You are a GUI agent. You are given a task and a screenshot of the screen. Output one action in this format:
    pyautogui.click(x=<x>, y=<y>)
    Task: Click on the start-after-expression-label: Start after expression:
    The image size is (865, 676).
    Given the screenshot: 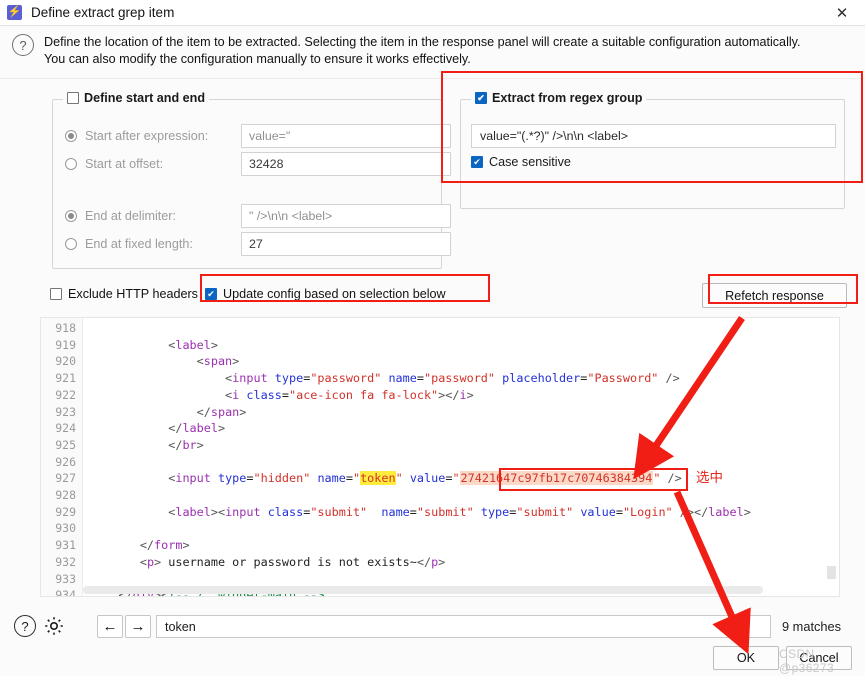 What is the action you would take?
    pyautogui.click(x=147, y=136)
    